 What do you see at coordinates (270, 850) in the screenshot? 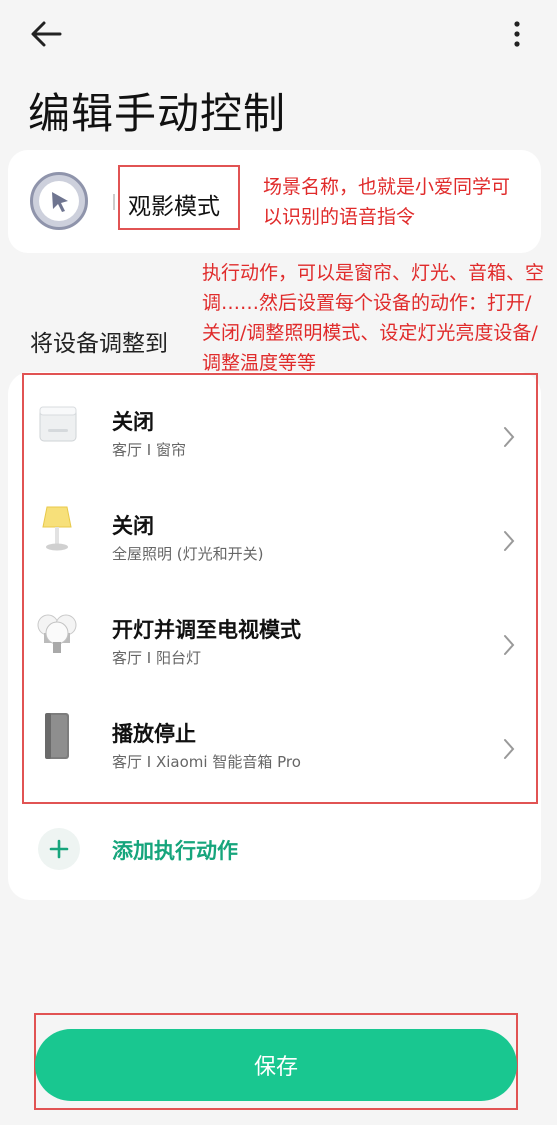
I see `add-action-button: 添加执行动作` at bounding box center [270, 850].